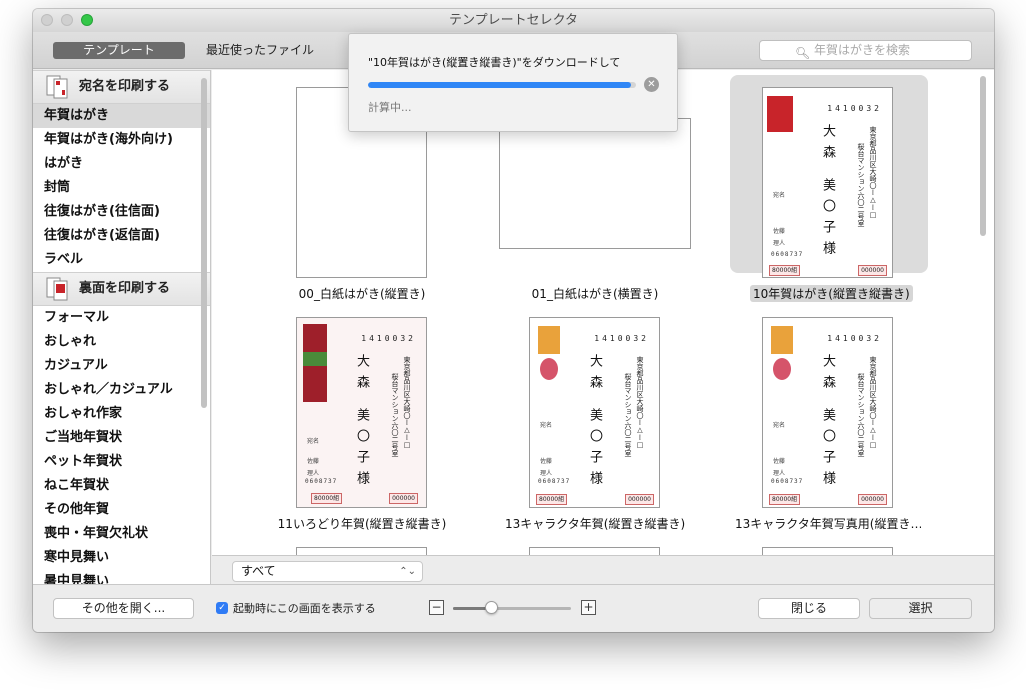  I want to click on footer: その他を開く... ✓ 起動時にこの画面を表示する − + 閉じる 選択, so click(513, 608).